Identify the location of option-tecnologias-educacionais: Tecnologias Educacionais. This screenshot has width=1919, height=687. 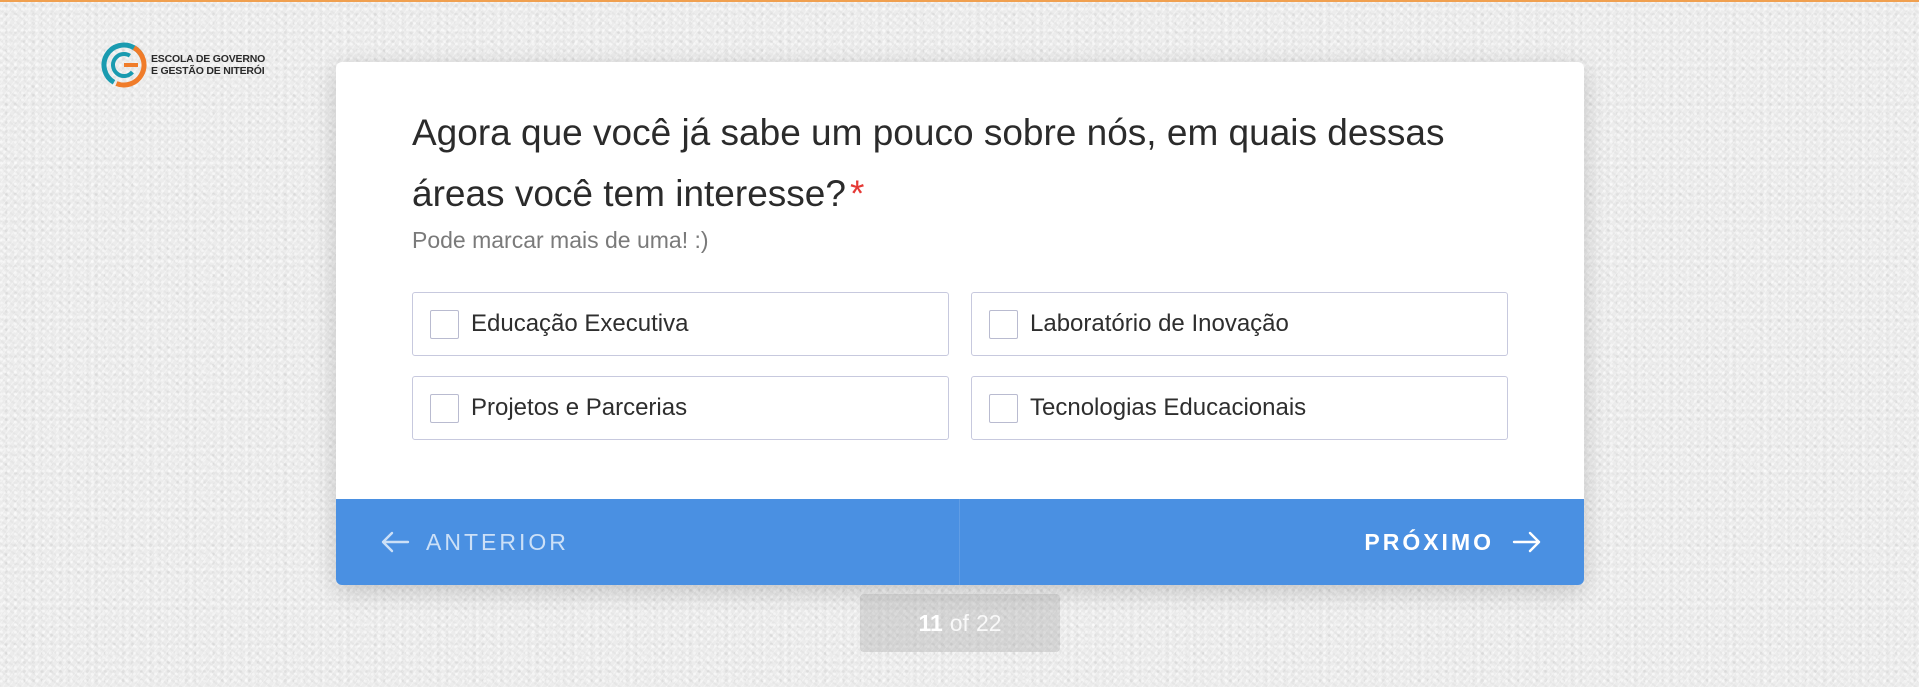
(1239, 408).